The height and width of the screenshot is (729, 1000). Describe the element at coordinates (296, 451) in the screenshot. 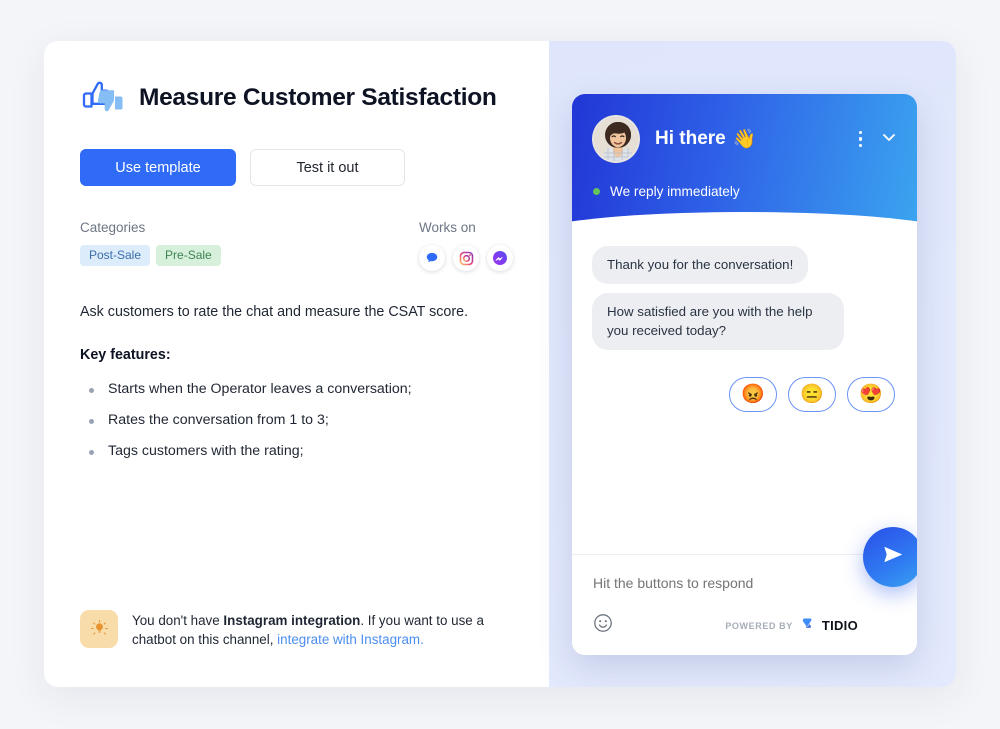

I see `feature-item: Tags customers with the rating;` at that location.